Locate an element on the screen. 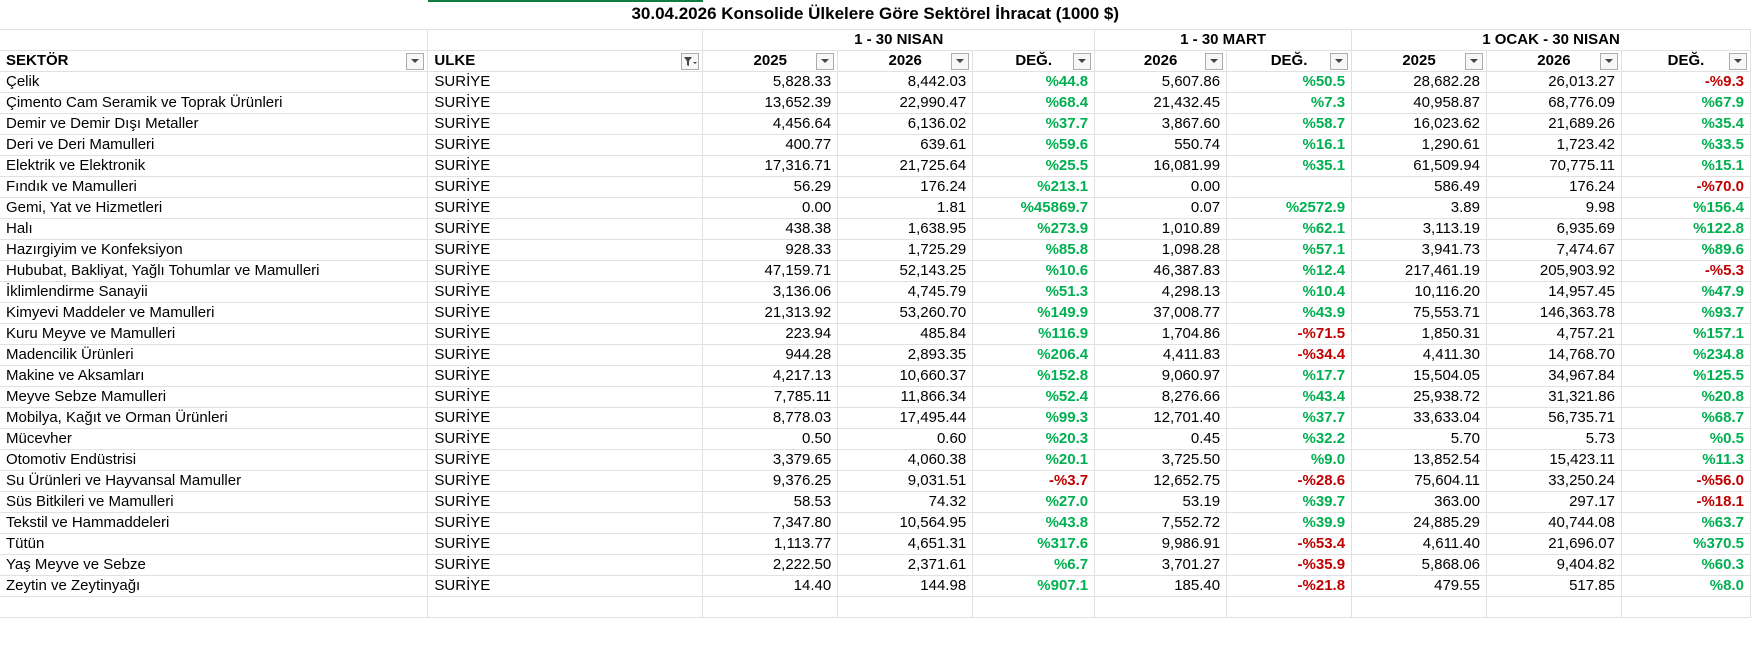 The width and height of the screenshot is (1751, 662). cell-nisan-2026: 144.98 is located at coordinates (905, 586).